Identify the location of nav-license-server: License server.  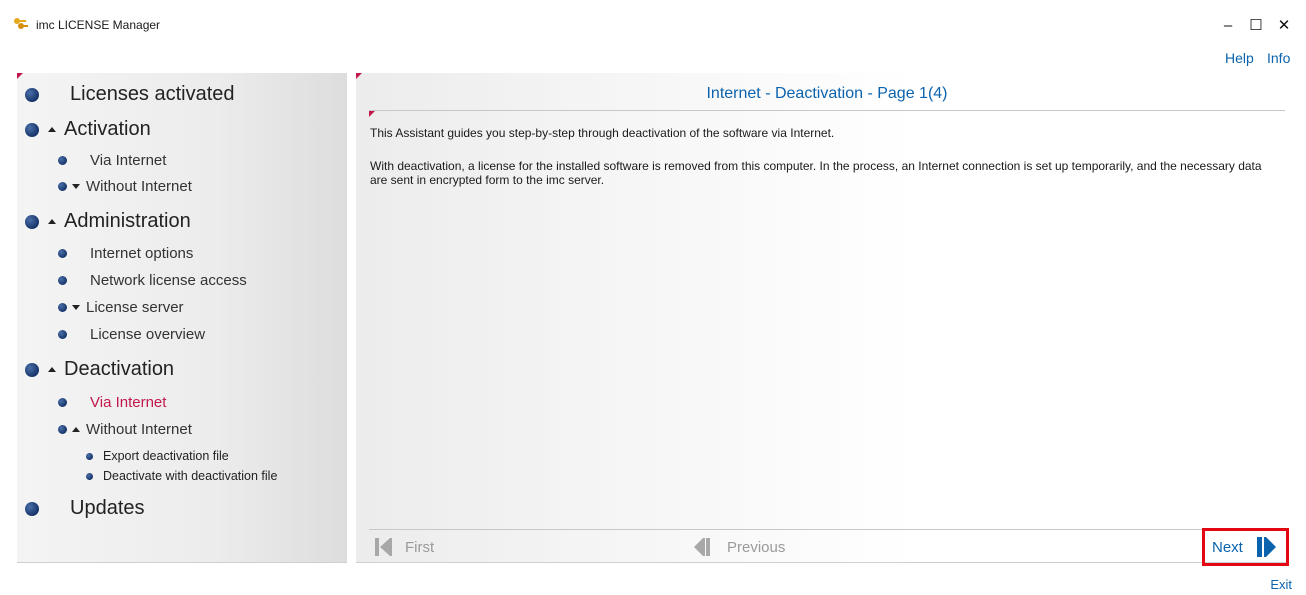
(121, 307).